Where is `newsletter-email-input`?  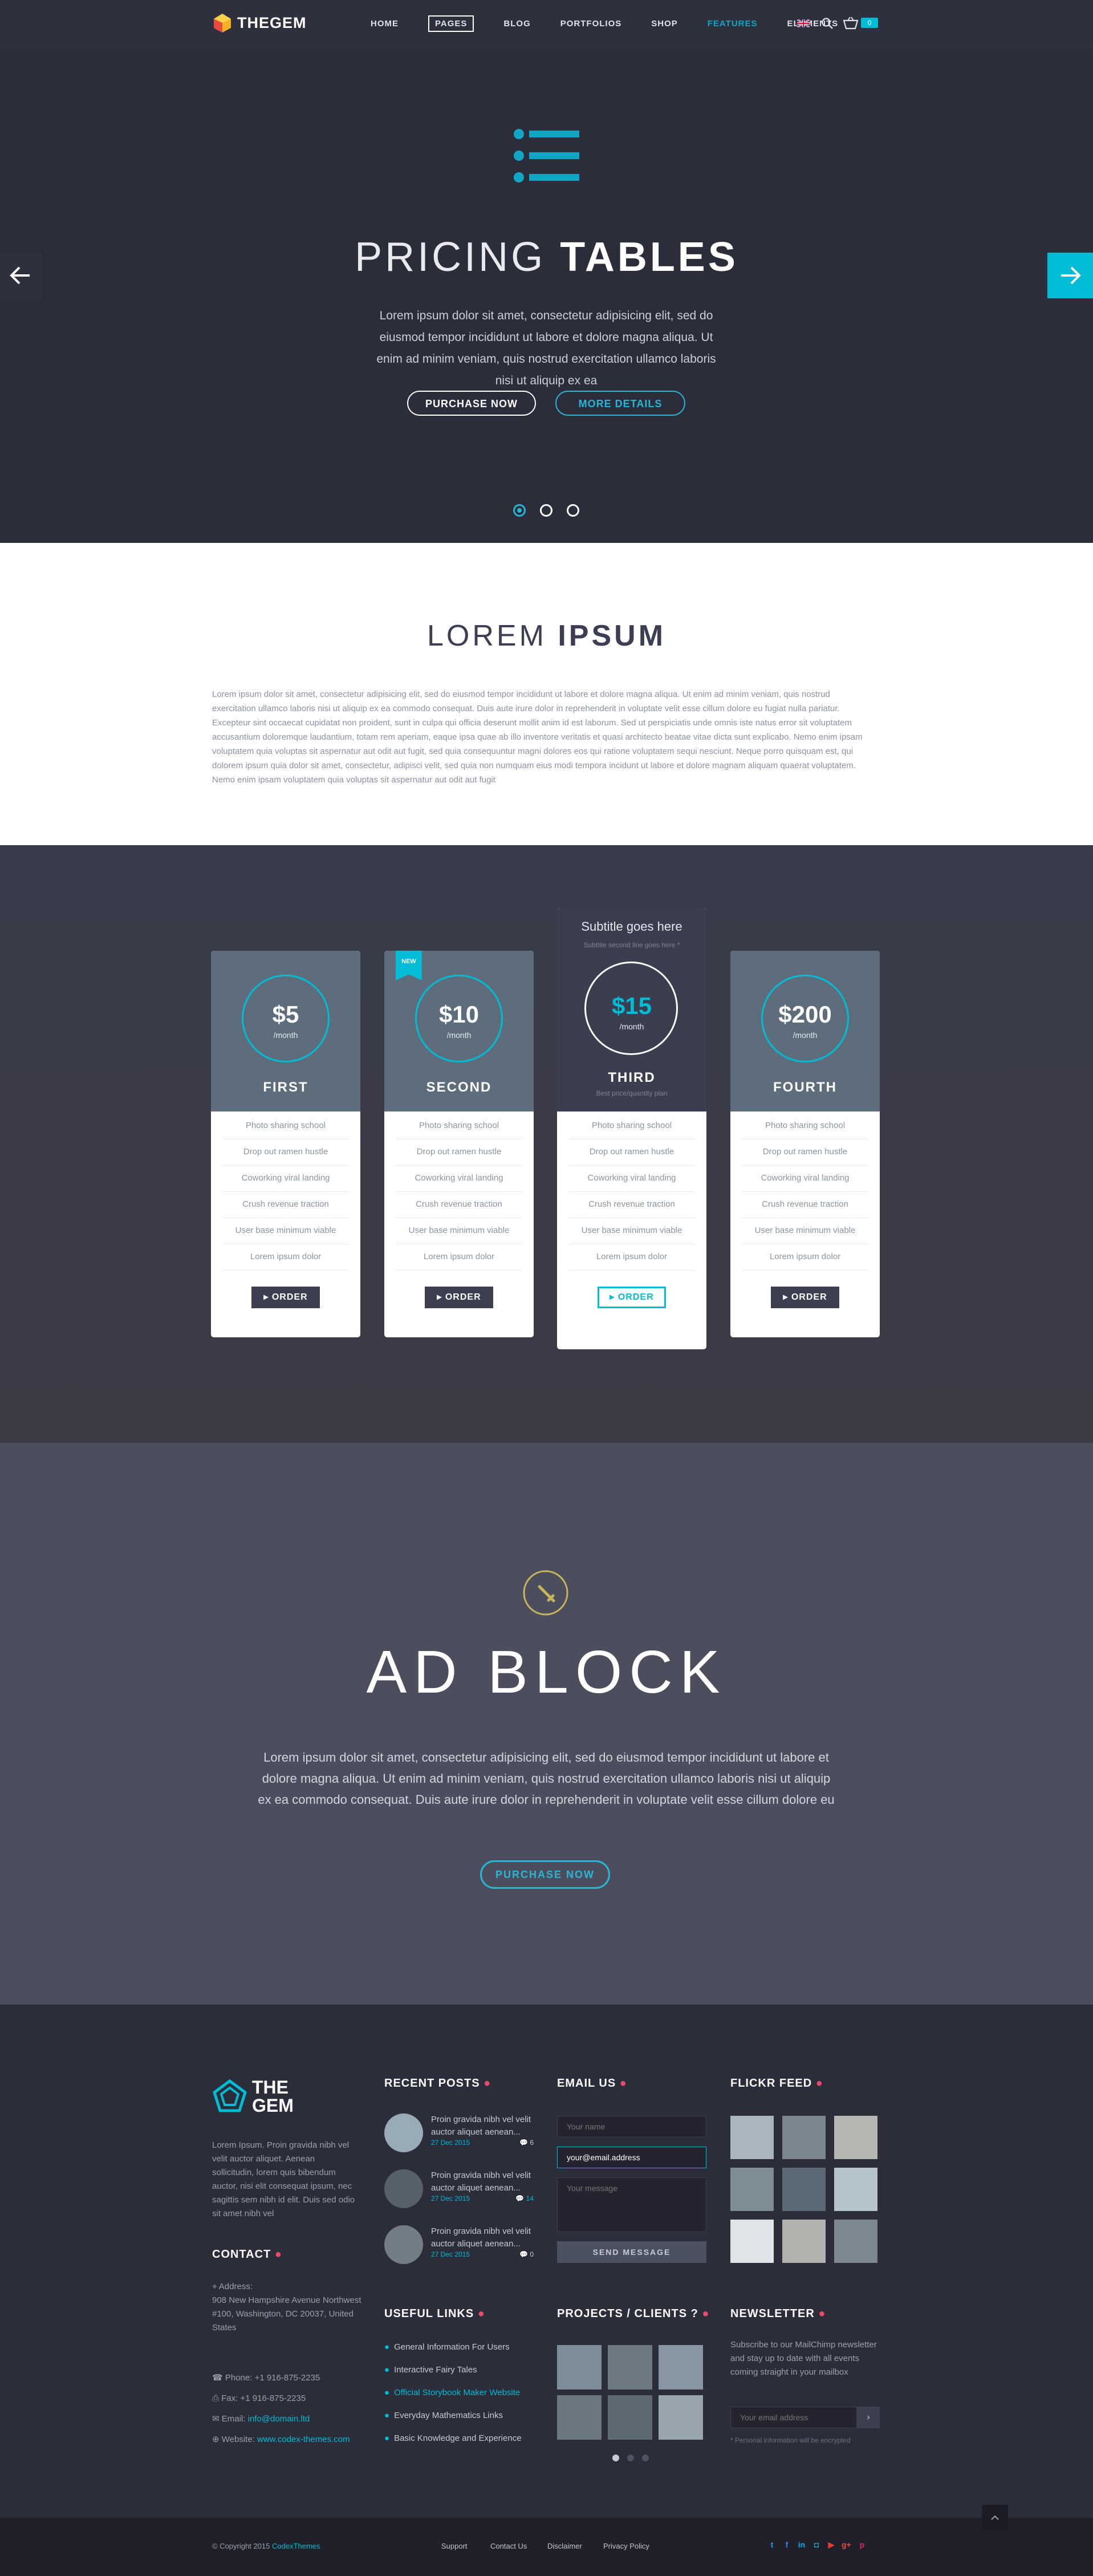
newsletter-email-input is located at coordinates (794, 2417).